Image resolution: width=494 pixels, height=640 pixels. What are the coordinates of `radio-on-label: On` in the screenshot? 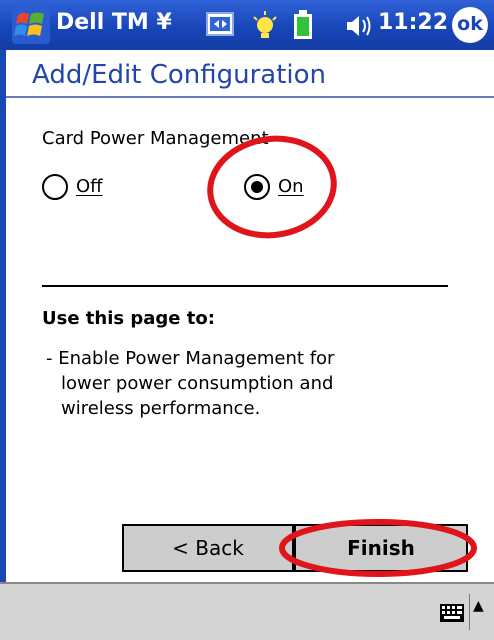 It's located at (291, 186).